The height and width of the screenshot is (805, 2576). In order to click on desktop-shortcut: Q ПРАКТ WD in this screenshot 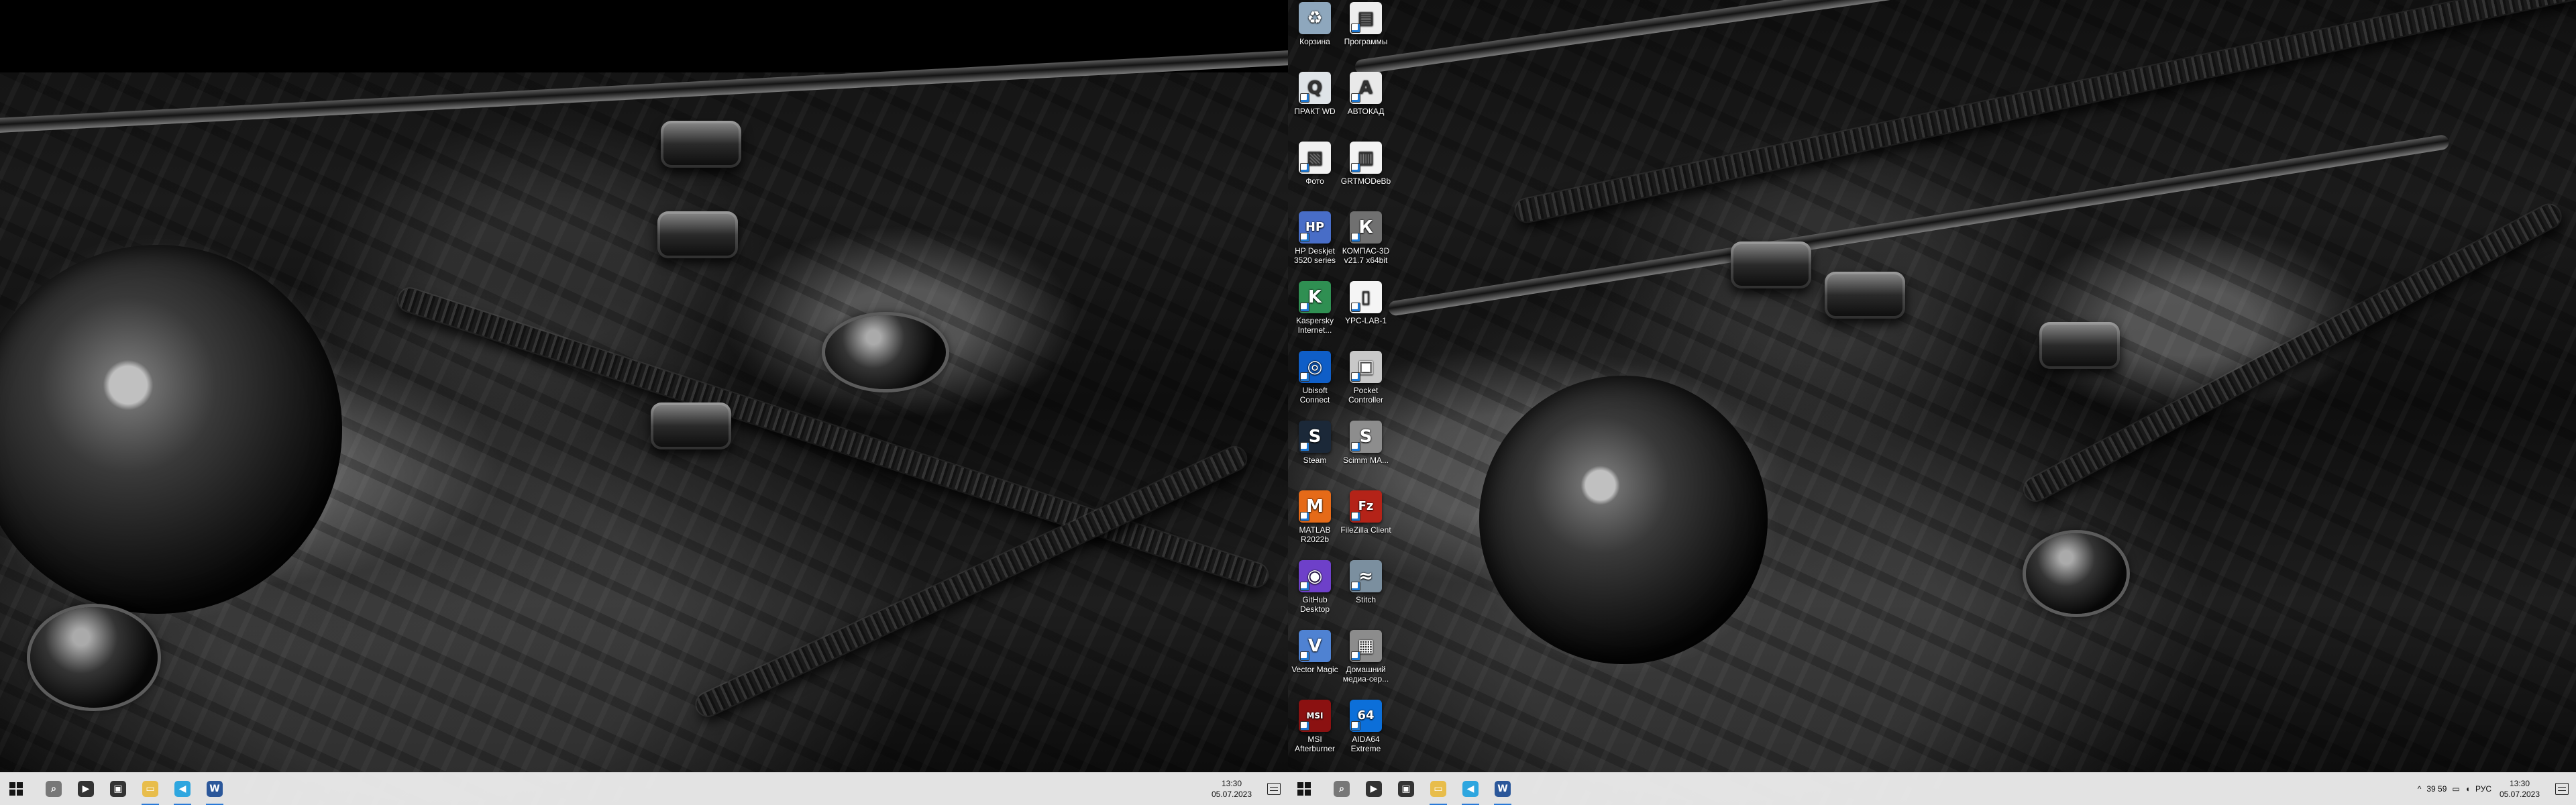, I will do `click(1314, 103)`.